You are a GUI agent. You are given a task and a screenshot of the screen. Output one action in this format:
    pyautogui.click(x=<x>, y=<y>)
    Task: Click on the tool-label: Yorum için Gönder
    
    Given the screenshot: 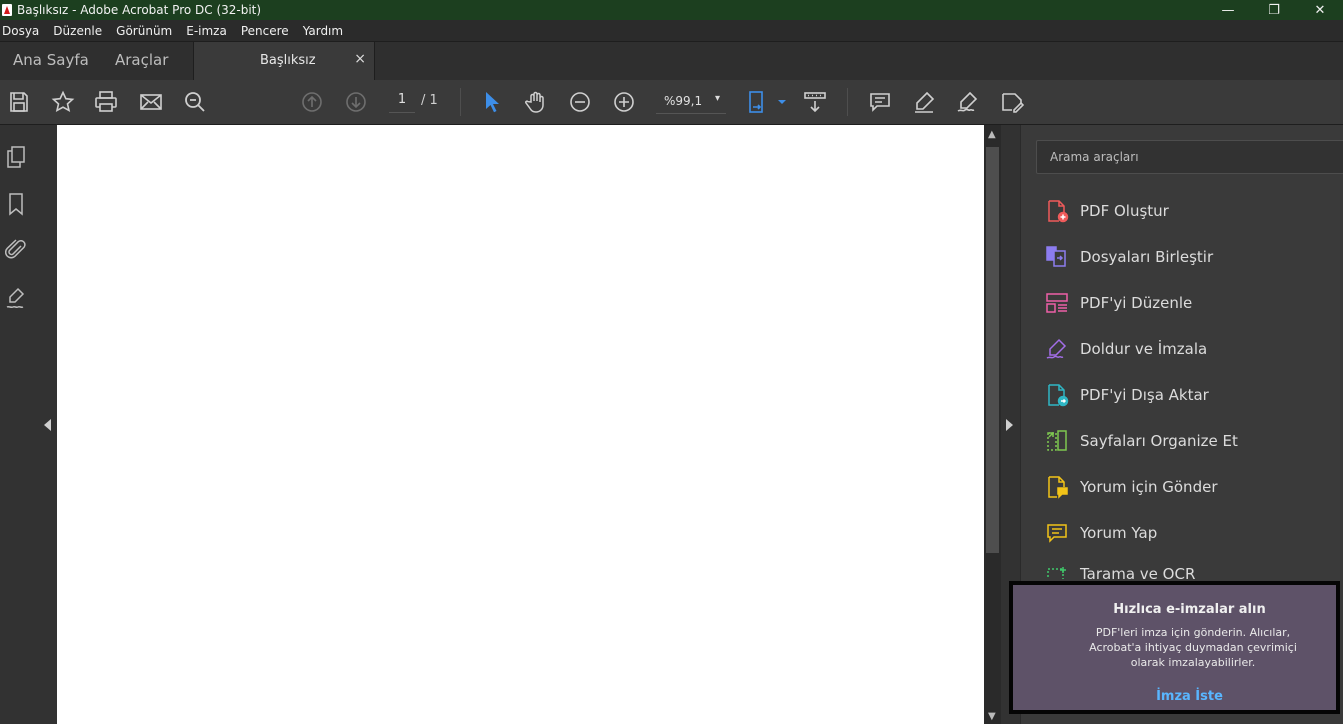 What is the action you would take?
    pyautogui.click(x=1149, y=487)
    